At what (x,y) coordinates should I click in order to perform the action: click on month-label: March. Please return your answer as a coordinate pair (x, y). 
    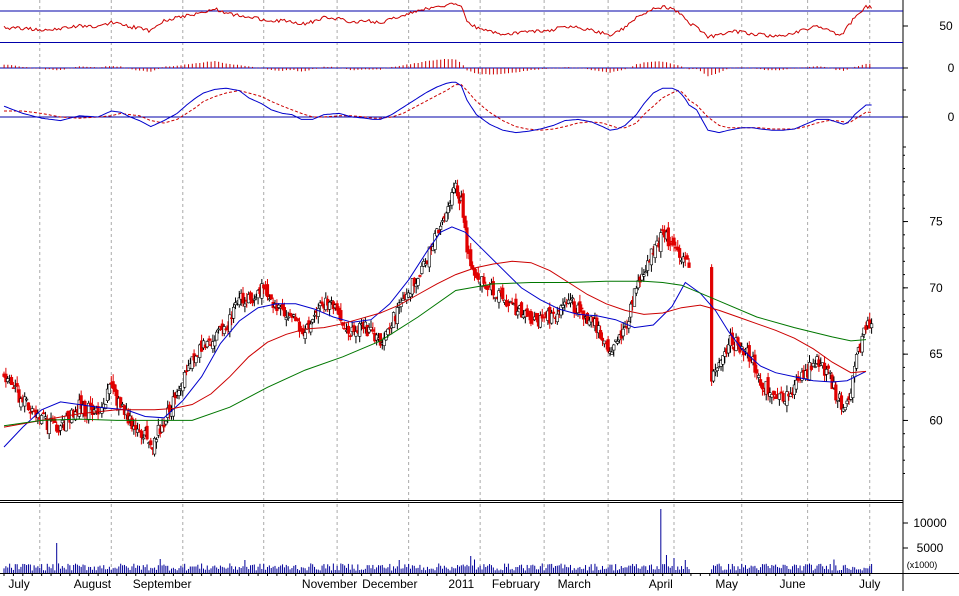
    Looking at the image, I should click on (574, 584).